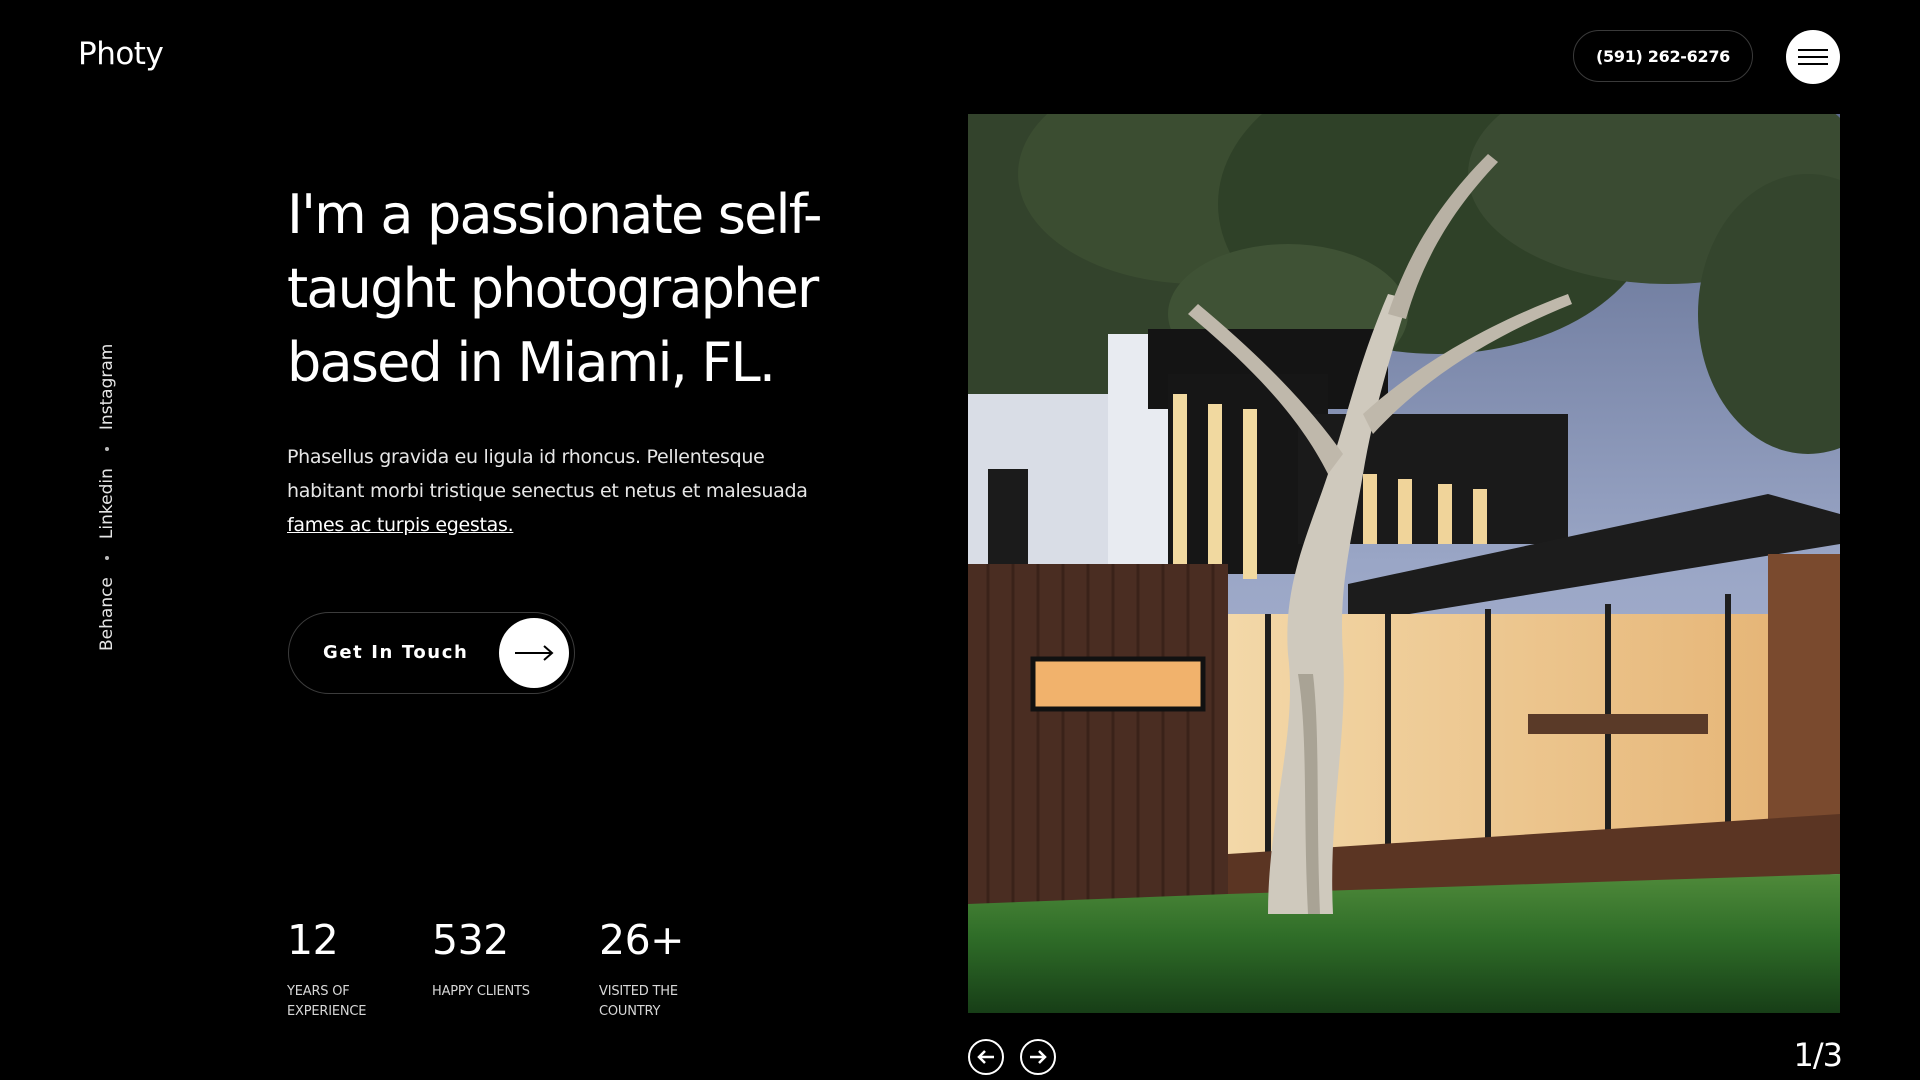 The image size is (1920, 1080). Describe the element at coordinates (400, 525) in the screenshot. I see `description-link: fames ac turpis egestas.` at that location.